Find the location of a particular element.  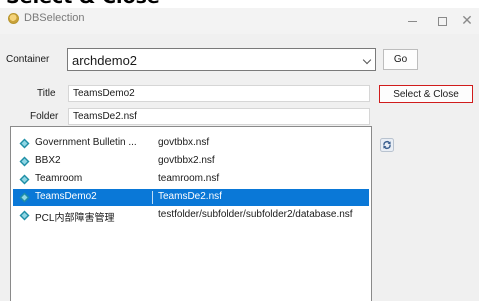

header-text: Select & Close is located at coordinates (83, 4).